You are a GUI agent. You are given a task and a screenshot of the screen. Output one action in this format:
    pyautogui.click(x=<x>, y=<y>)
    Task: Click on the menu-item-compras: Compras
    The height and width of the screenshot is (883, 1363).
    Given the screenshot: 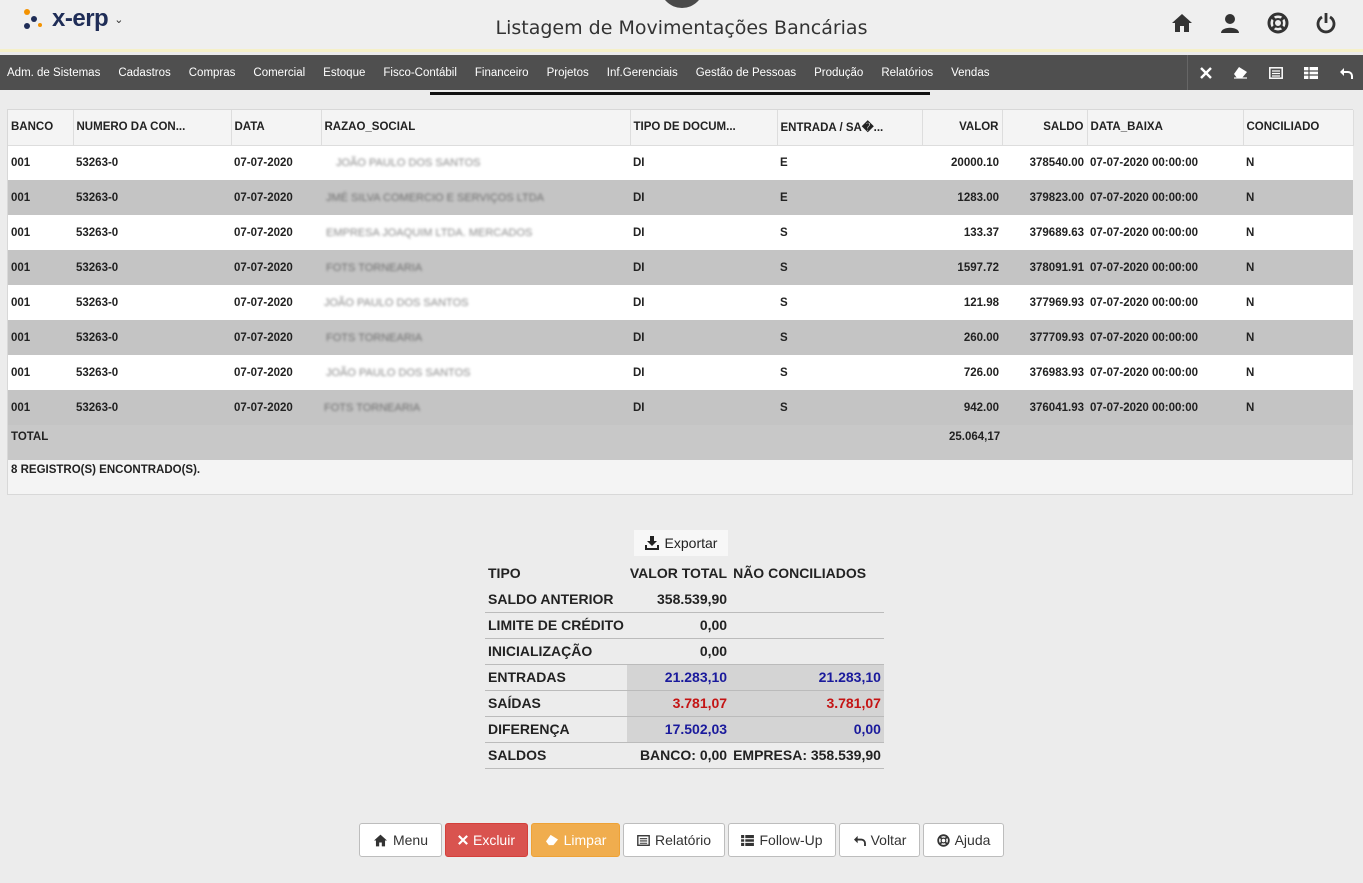 What is the action you would take?
    pyautogui.click(x=212, y=73)
    